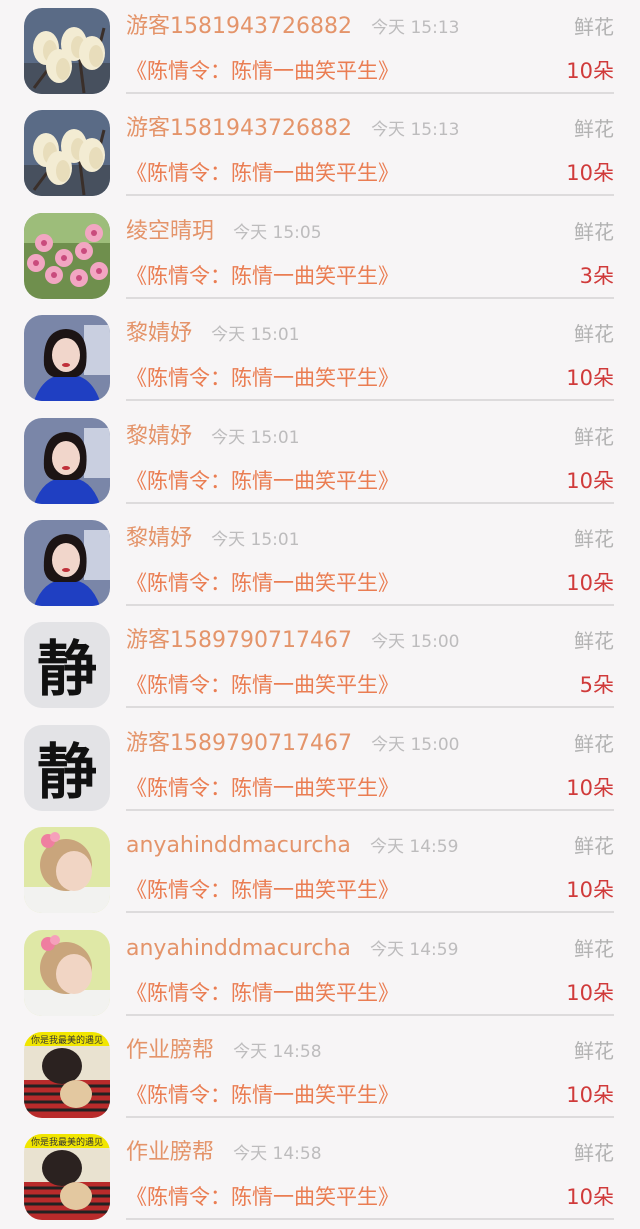 The height and width of the screenshot is (1229, 640). Describe the element at coordinates (277, 232) in the screenshot. I see `timestamp: 今天 15:05` at that location.